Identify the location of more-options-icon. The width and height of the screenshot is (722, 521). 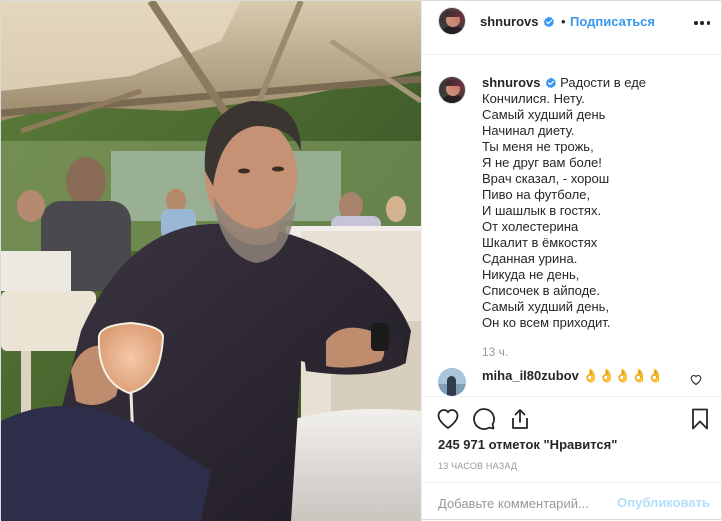
(702, 23).